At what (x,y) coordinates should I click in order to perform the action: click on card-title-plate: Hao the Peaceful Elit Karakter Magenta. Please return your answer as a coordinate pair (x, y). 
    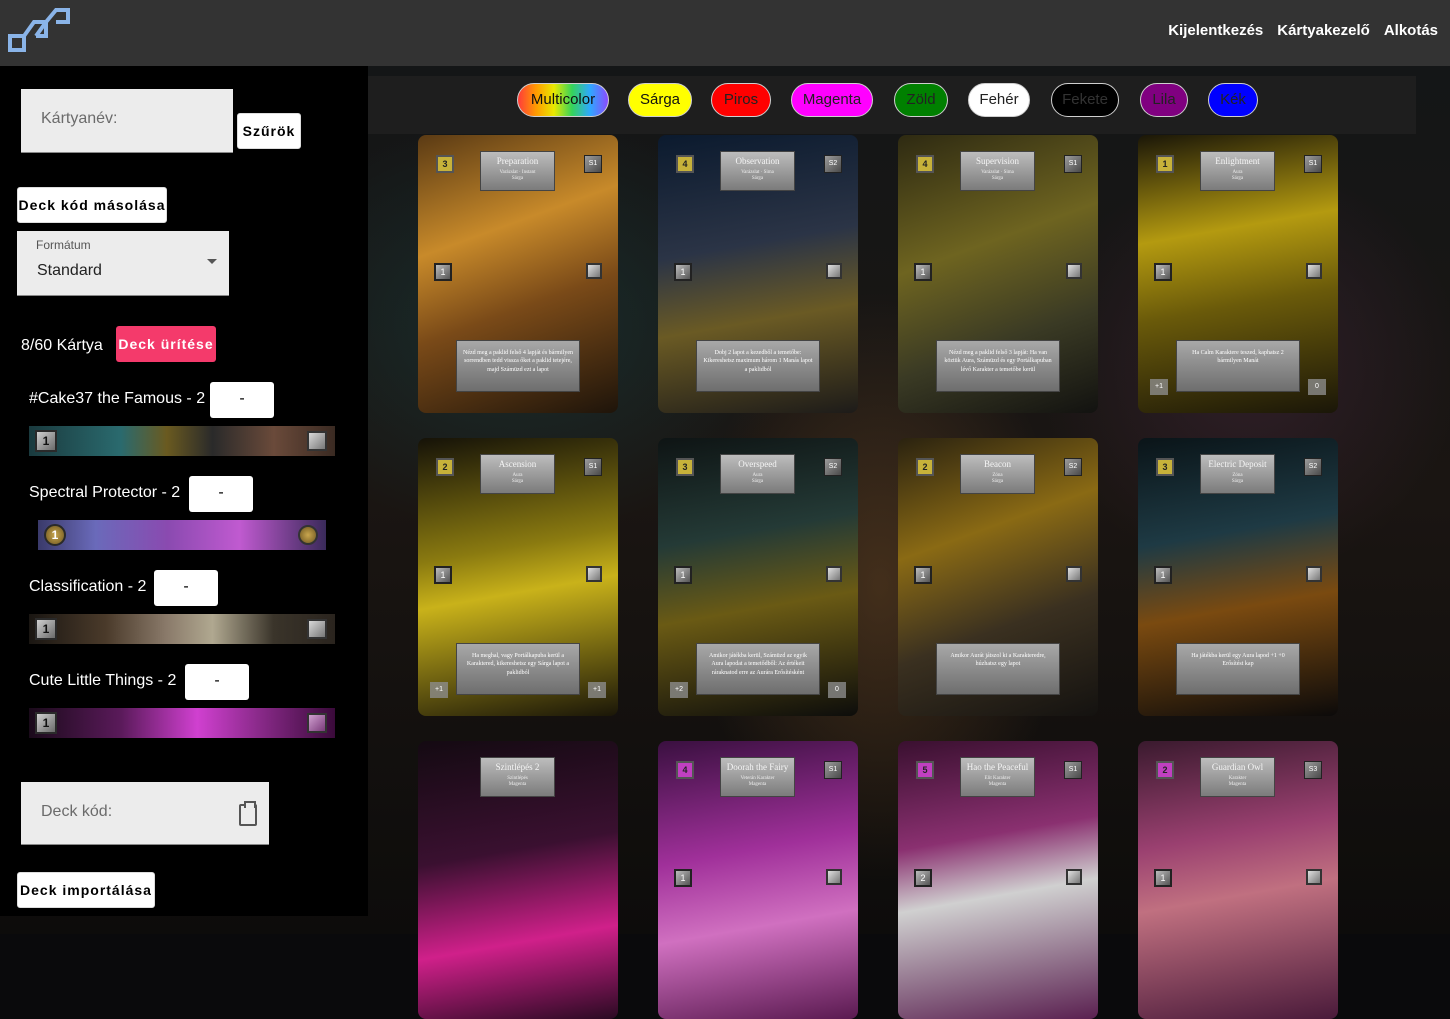
    Looking at the image, I should click on (997, 777).